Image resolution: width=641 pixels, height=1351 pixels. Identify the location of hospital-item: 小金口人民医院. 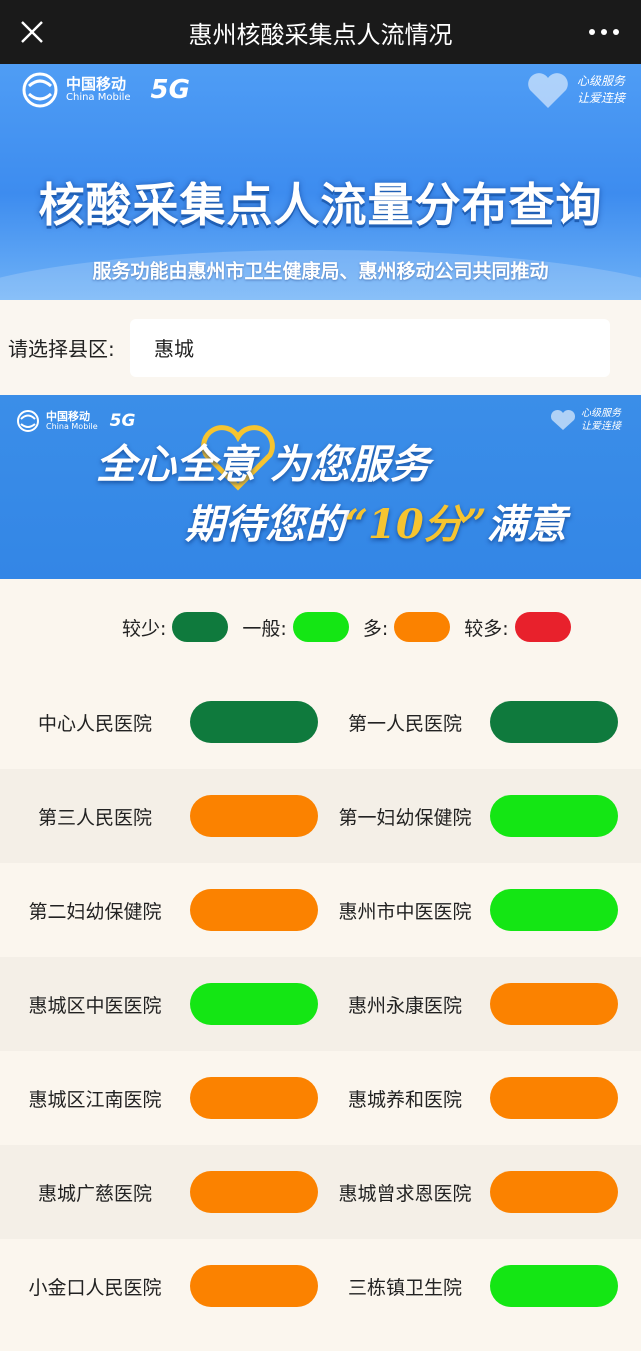
(160, 1286).